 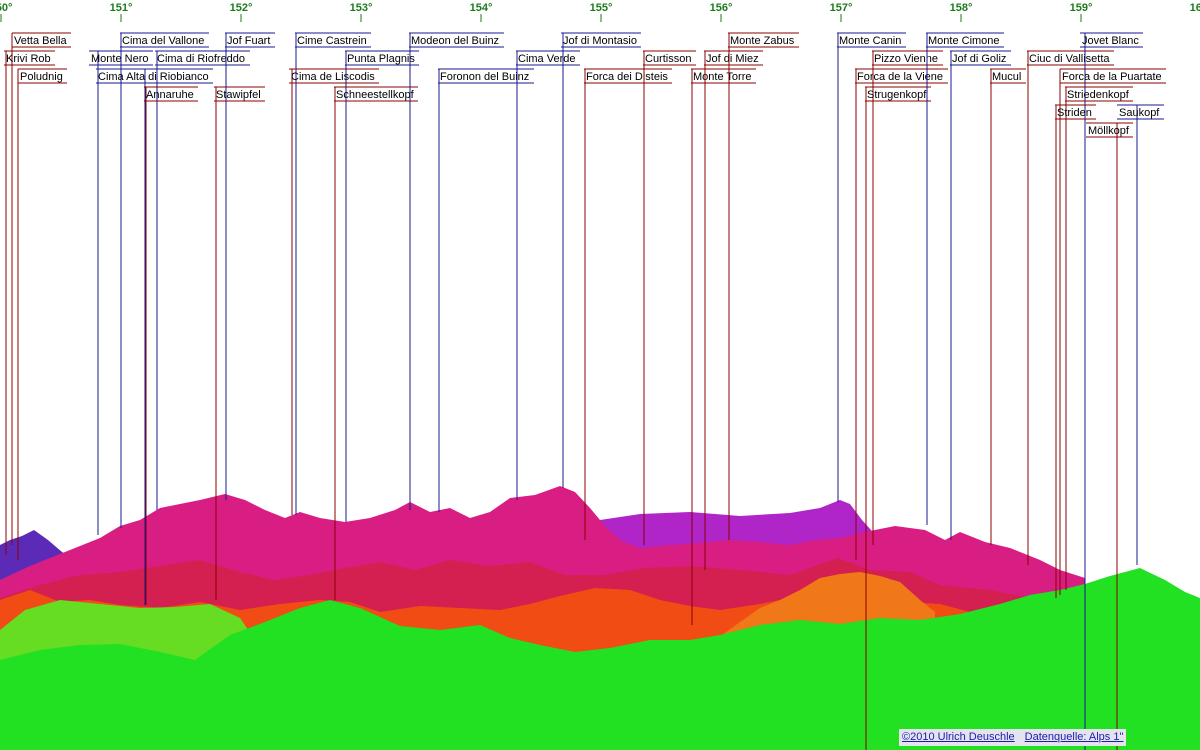 I want to click on degree-label: 157°, so click(x=841, y=8).